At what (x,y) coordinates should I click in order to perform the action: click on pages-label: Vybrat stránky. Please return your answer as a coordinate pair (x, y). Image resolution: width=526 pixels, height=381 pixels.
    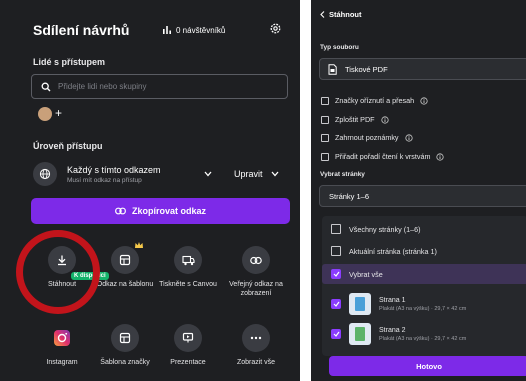
    Looking at the image, I should click on (342, 174).